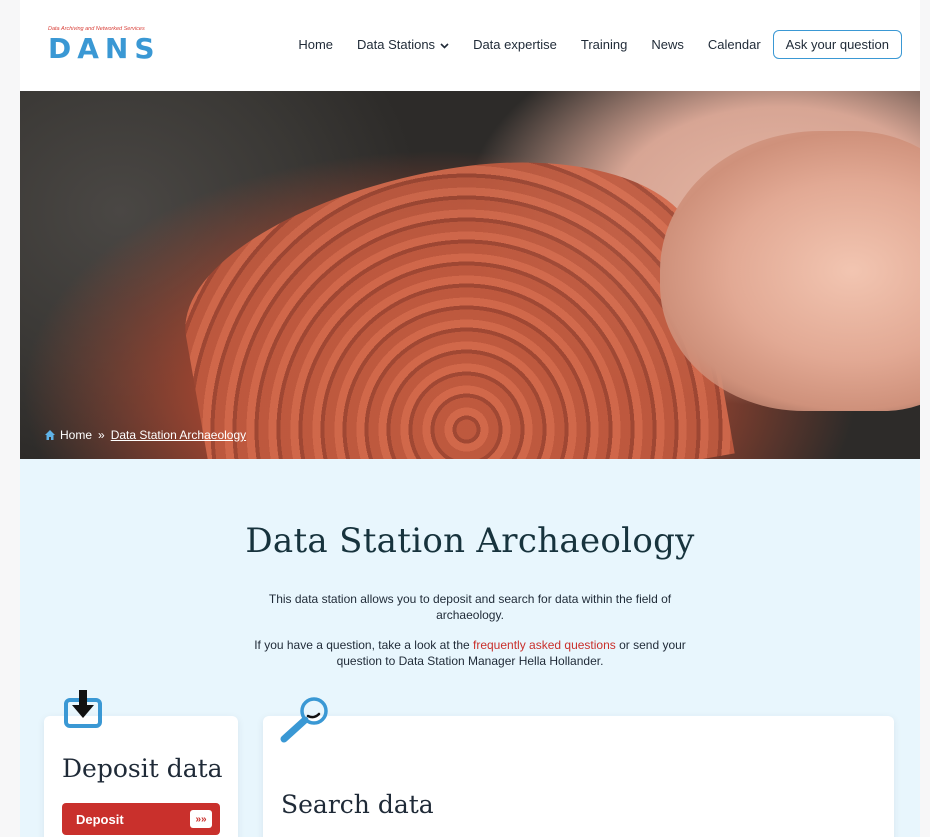 Image resolution: width=930 pixels, height=837 pixels. Describe the element at coordinates (544, 645) in the screenshot. I see `faq-link: frequently asked questions` at that location.